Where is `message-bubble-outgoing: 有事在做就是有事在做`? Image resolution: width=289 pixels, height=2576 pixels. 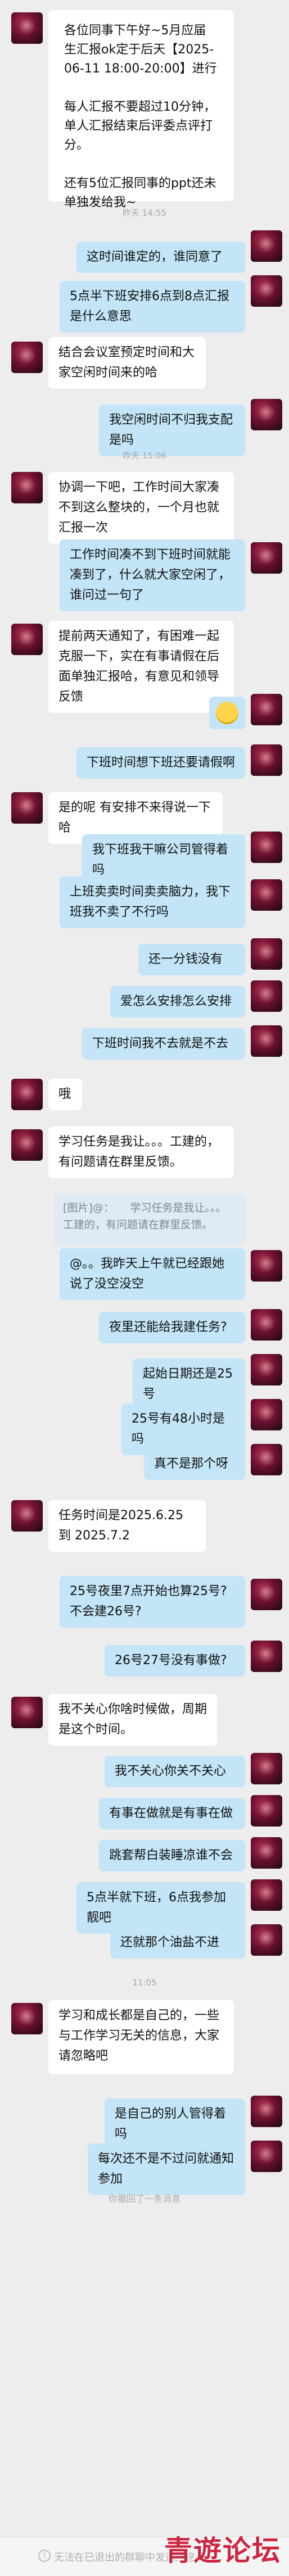
message-bubble-outgoing: 有事在做就是有事在做 is located at coordinates (172, 1814).